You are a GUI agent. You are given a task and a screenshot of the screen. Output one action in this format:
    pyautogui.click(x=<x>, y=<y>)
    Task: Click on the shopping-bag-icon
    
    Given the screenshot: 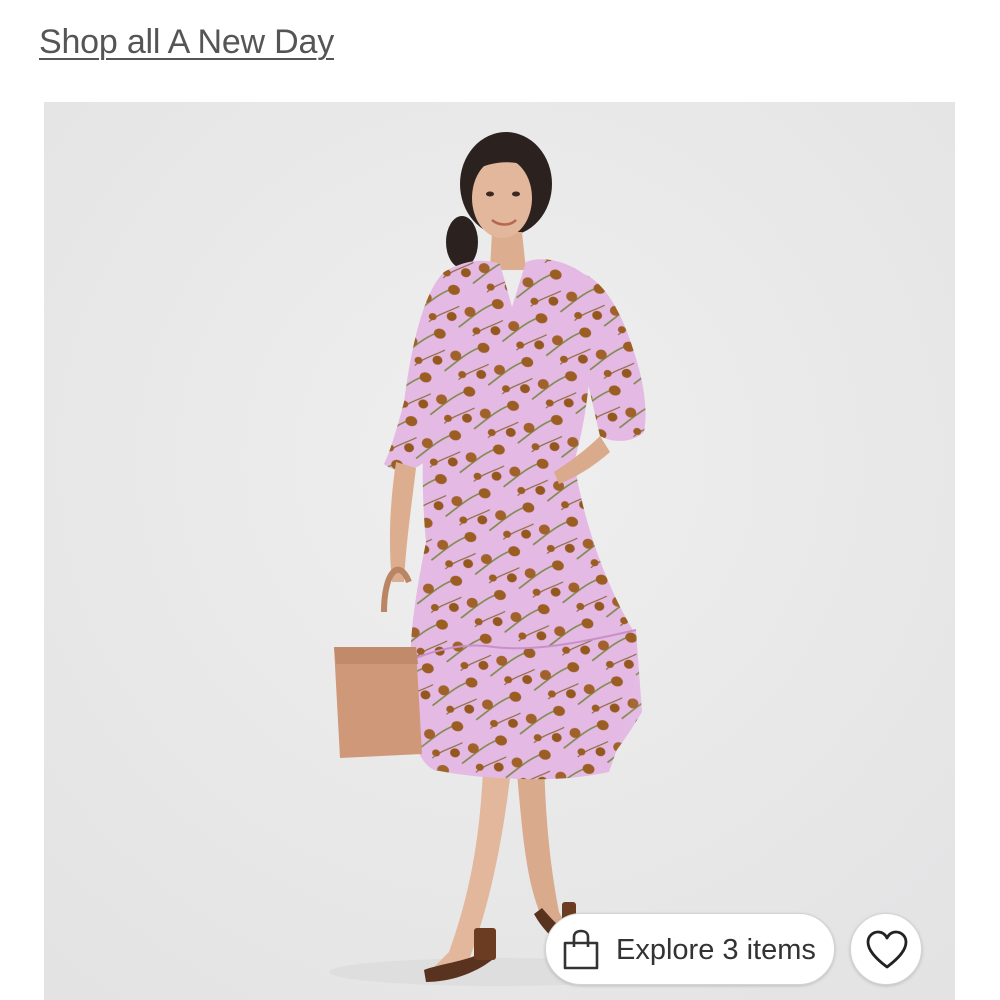 What is the action you would take?
    pyautogui.click(x=581, y=950)
    